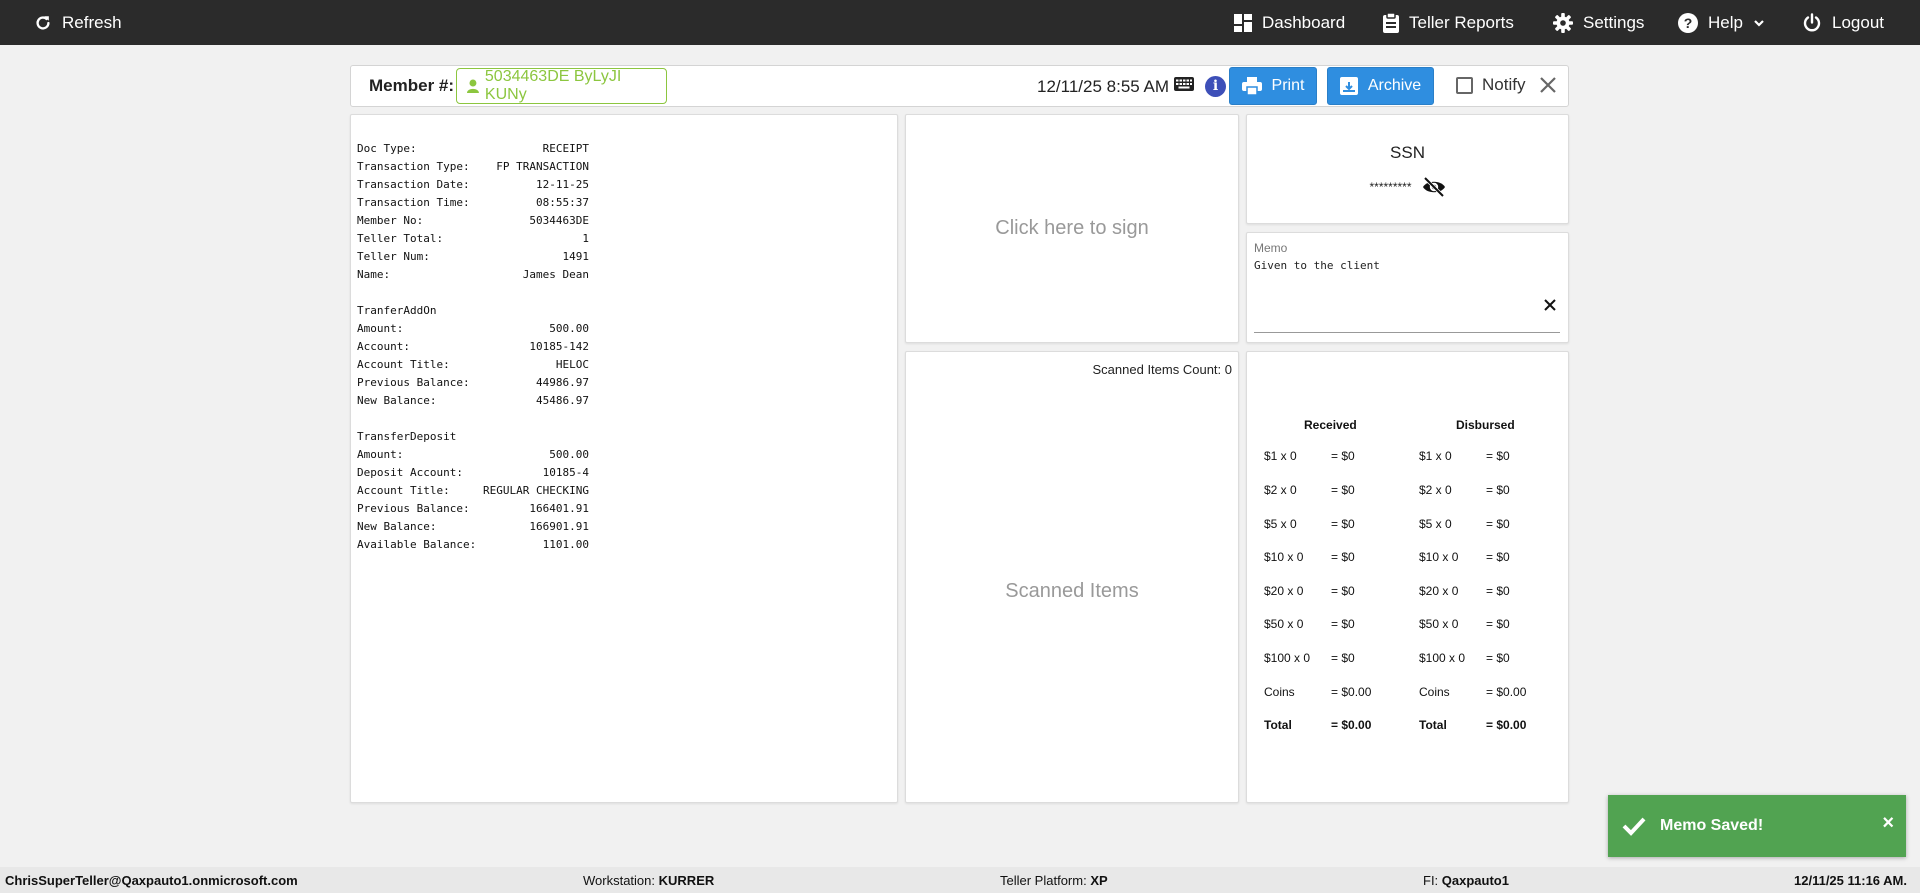  I want to click on member-value: 5034463DE ByLyJI KUNy, so click(553, 85).